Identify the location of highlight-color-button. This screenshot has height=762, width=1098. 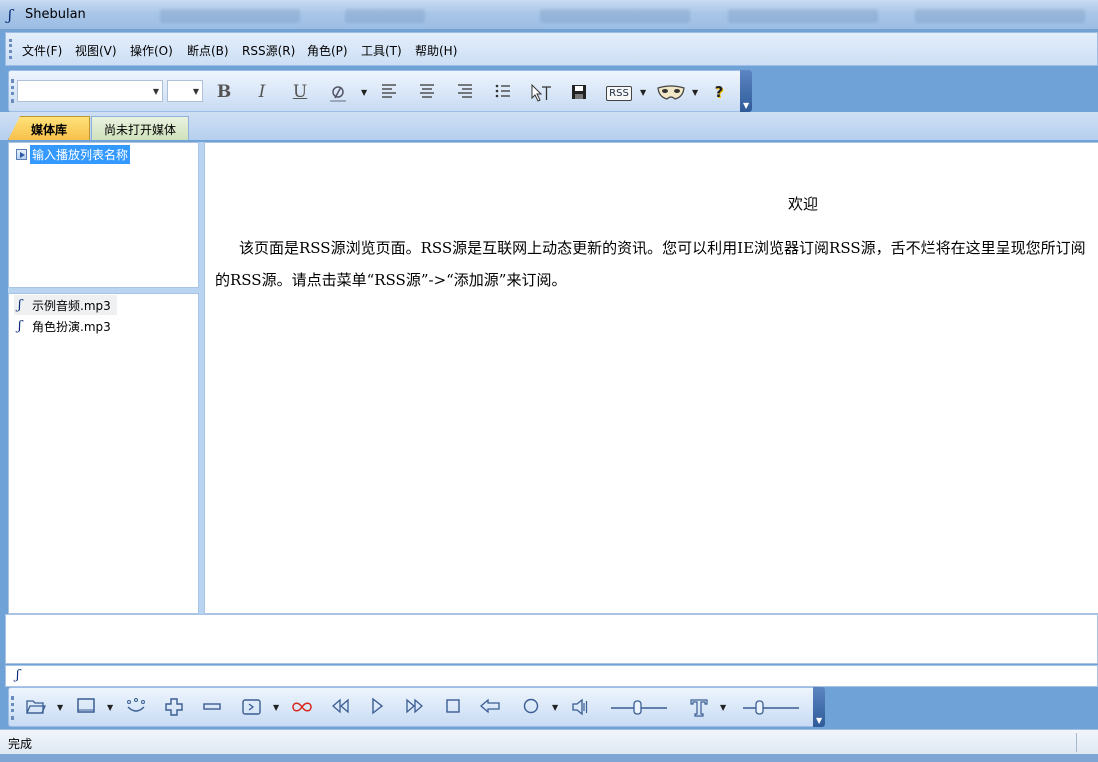
(338, 92).